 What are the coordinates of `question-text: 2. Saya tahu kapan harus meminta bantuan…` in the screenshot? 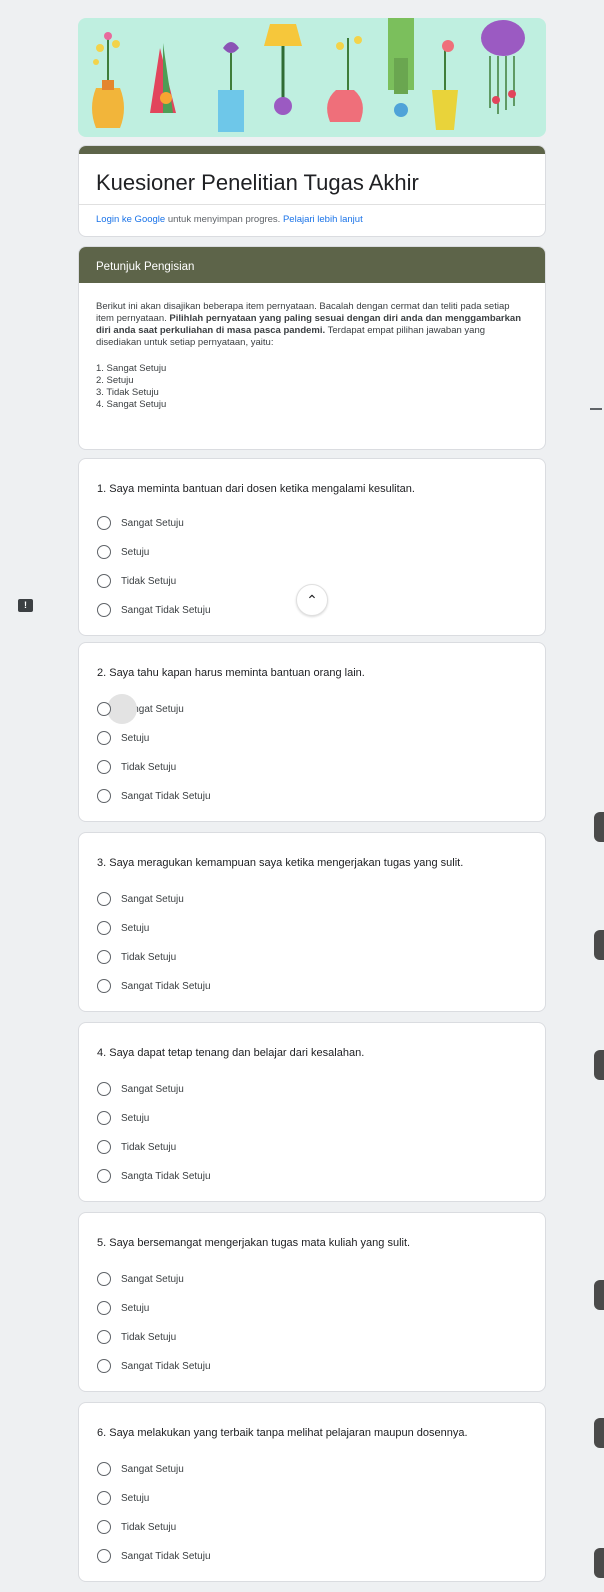 It's located at (231, 673).